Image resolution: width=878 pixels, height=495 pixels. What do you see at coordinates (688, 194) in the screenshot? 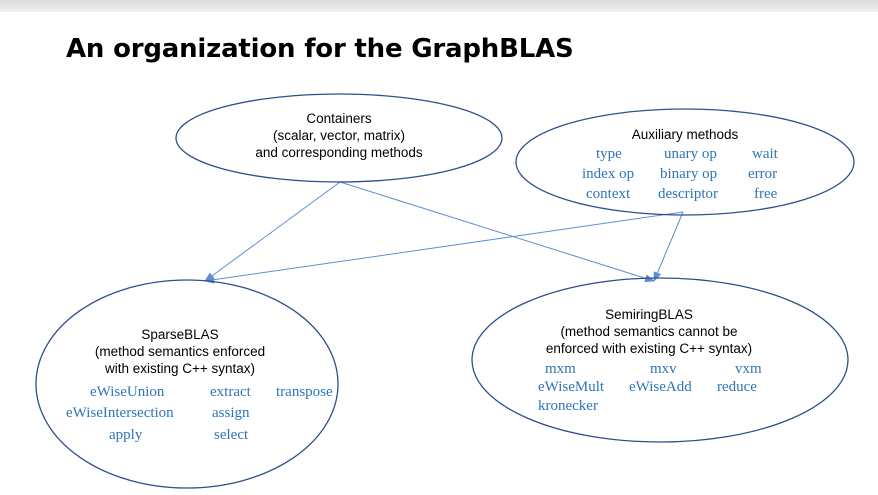
I see `method-descriptor: descriptor` at bounding box center [688, 194].